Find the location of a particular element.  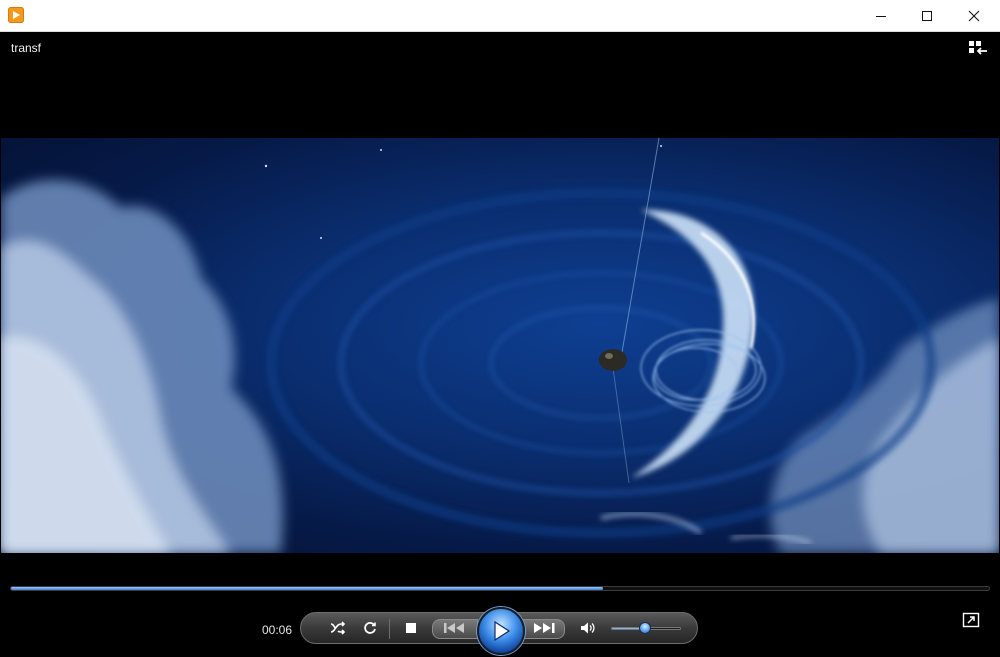

speaker-icon is located at coordinates (588, 628).